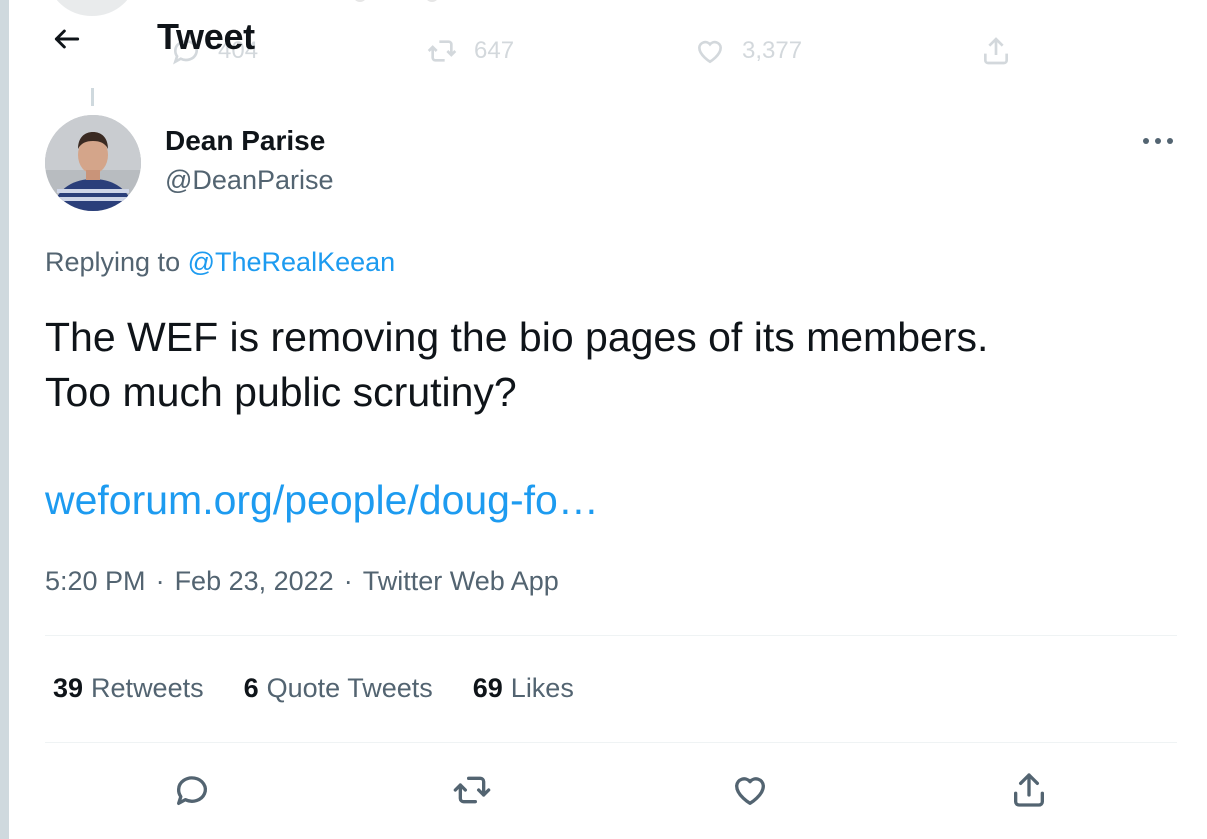 The height and width of the screenshot is (839, 1207). I want to click on tweet-source: Twitter Web App, so click(461, 581).